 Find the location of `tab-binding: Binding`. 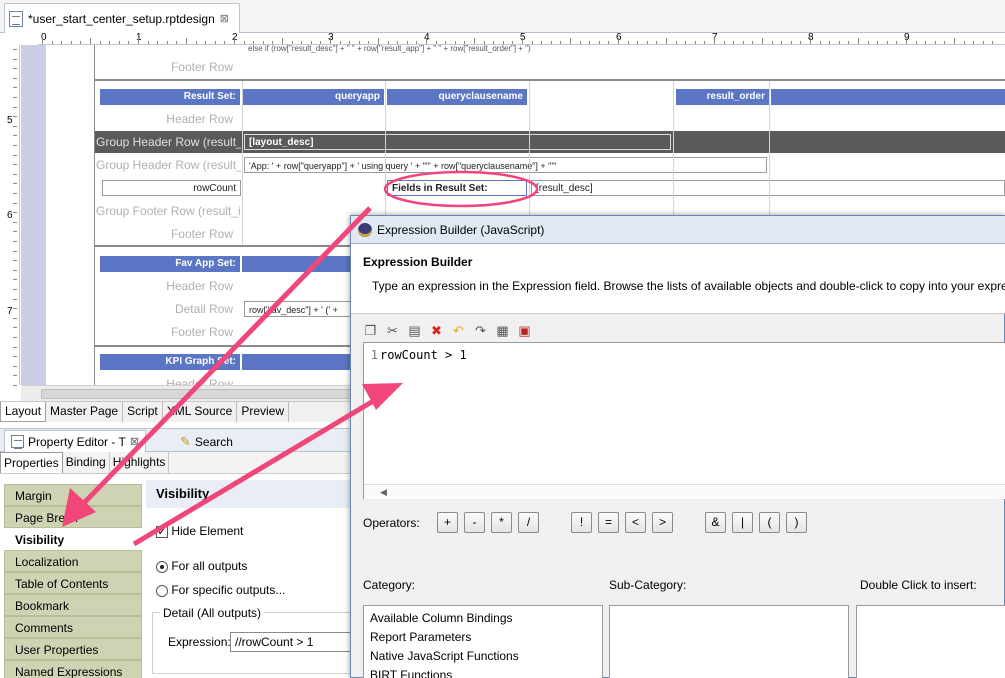

tab-binding: Binding is located at coordinates (86, 462).